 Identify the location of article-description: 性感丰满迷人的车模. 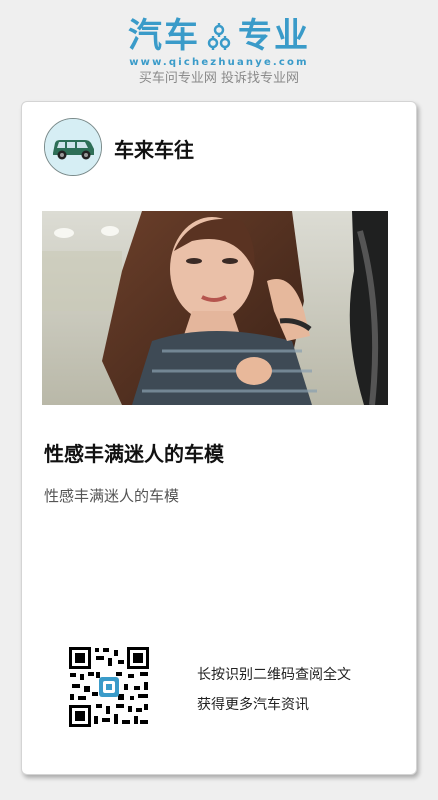
(112, 496).